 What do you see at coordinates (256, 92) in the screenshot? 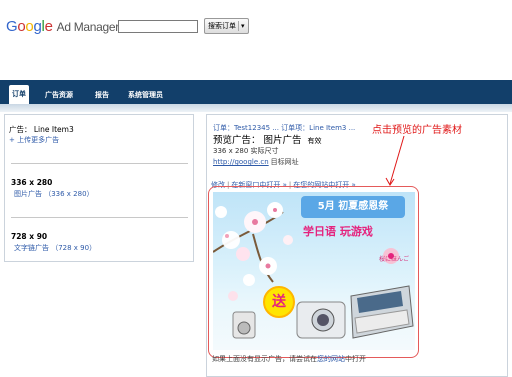
I see `main-nav-bar` at bounding box center [256, 92].